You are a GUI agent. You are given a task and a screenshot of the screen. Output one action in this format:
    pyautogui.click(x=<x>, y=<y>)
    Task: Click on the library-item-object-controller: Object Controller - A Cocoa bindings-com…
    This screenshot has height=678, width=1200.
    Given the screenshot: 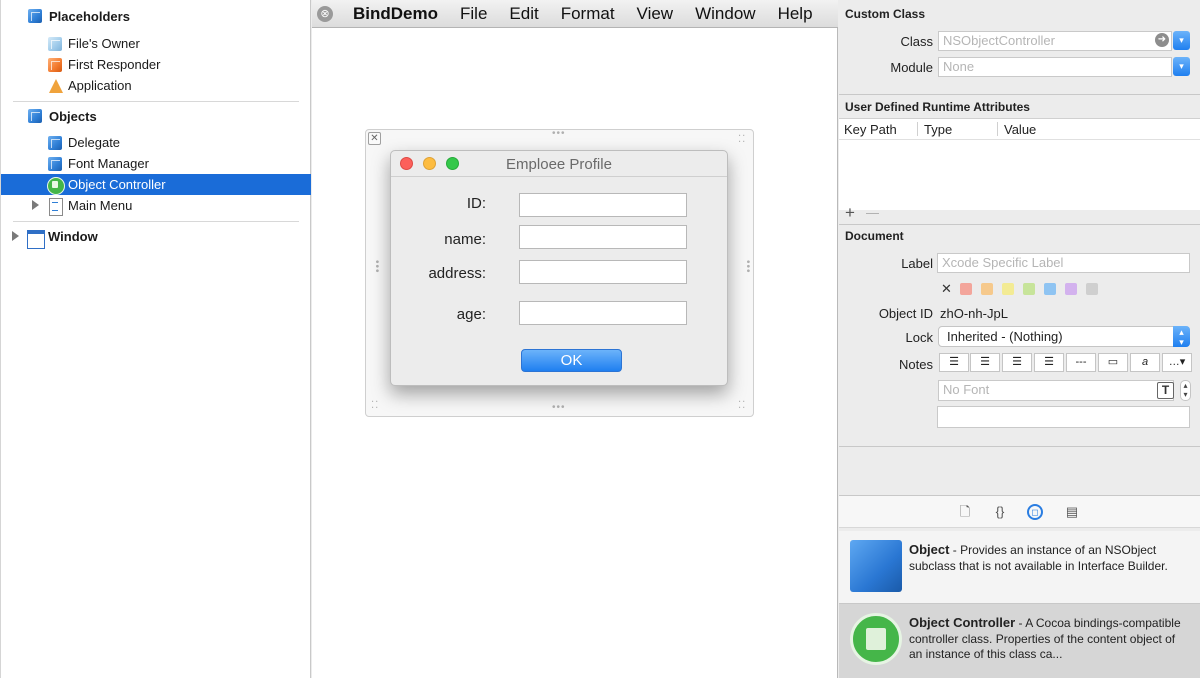 What is the action you would take?
    pyautogui.click(x=1019, y=641)
    